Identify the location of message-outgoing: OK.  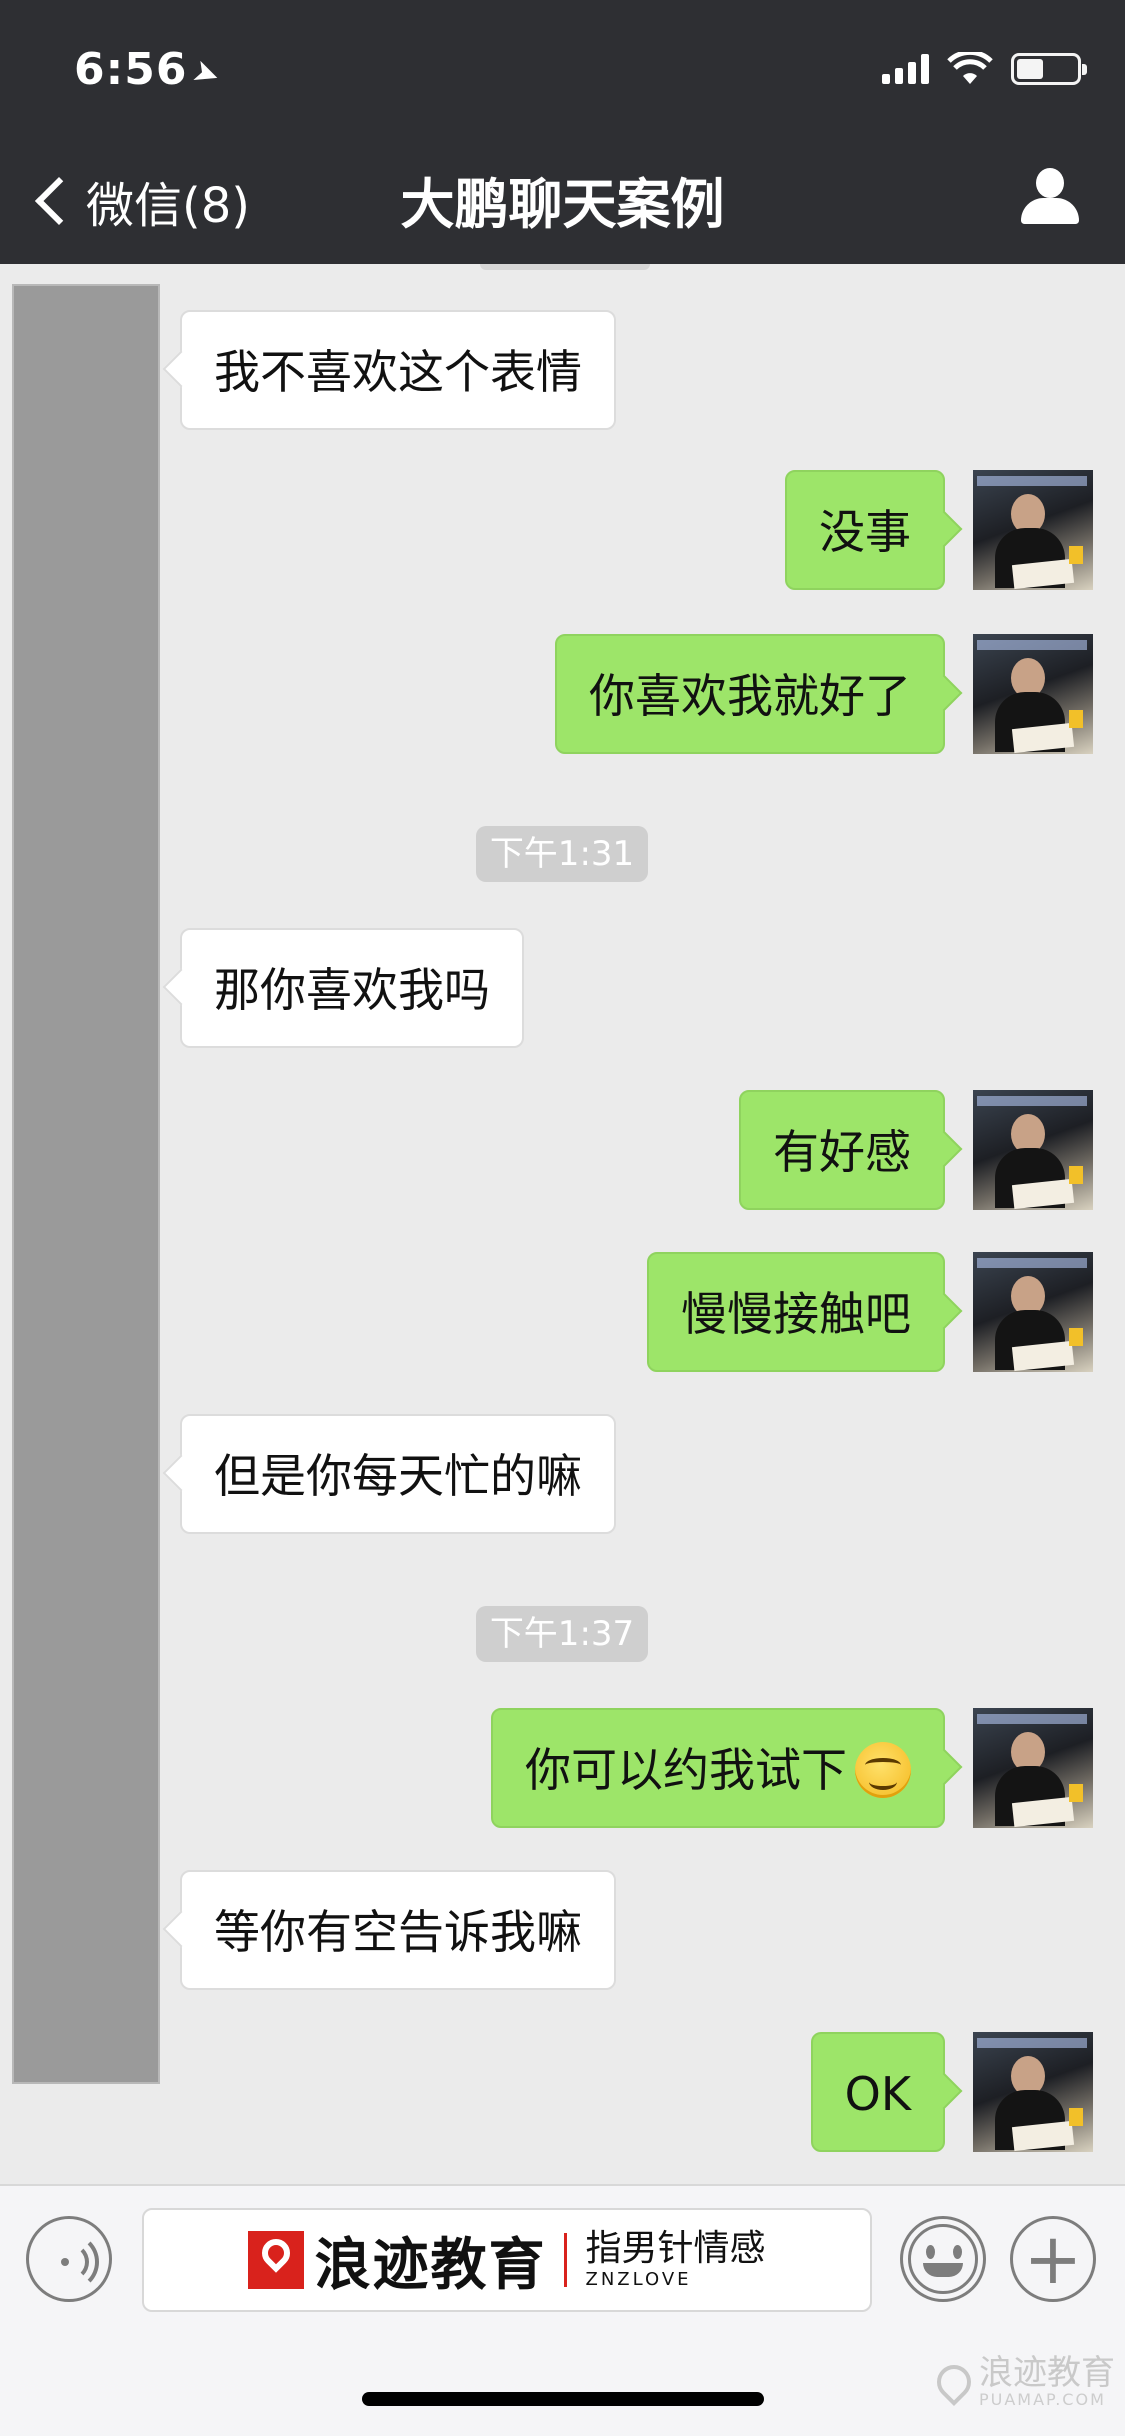
(877, 2092).